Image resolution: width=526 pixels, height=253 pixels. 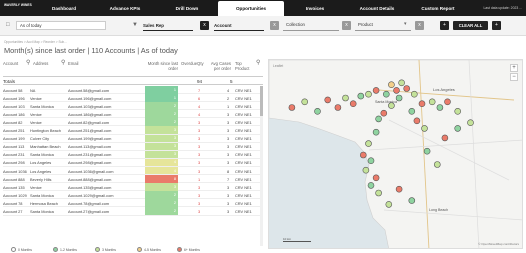 What do you see at coordinates (14, 114) in the screenshot?
I see `cell-account: Account 186` at bounding box center [14, 114].